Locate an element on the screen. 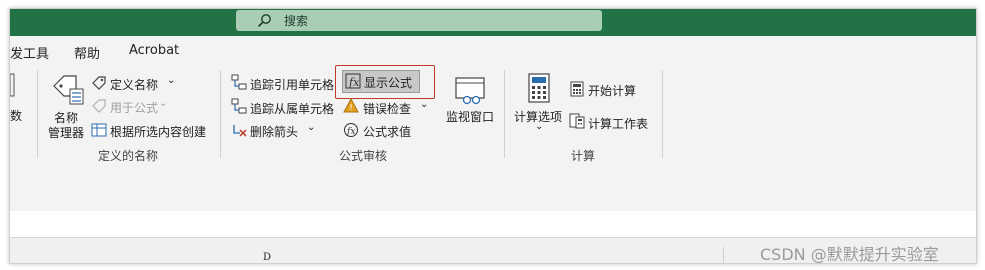  calculator-icon is located at coordinates (539, 88).